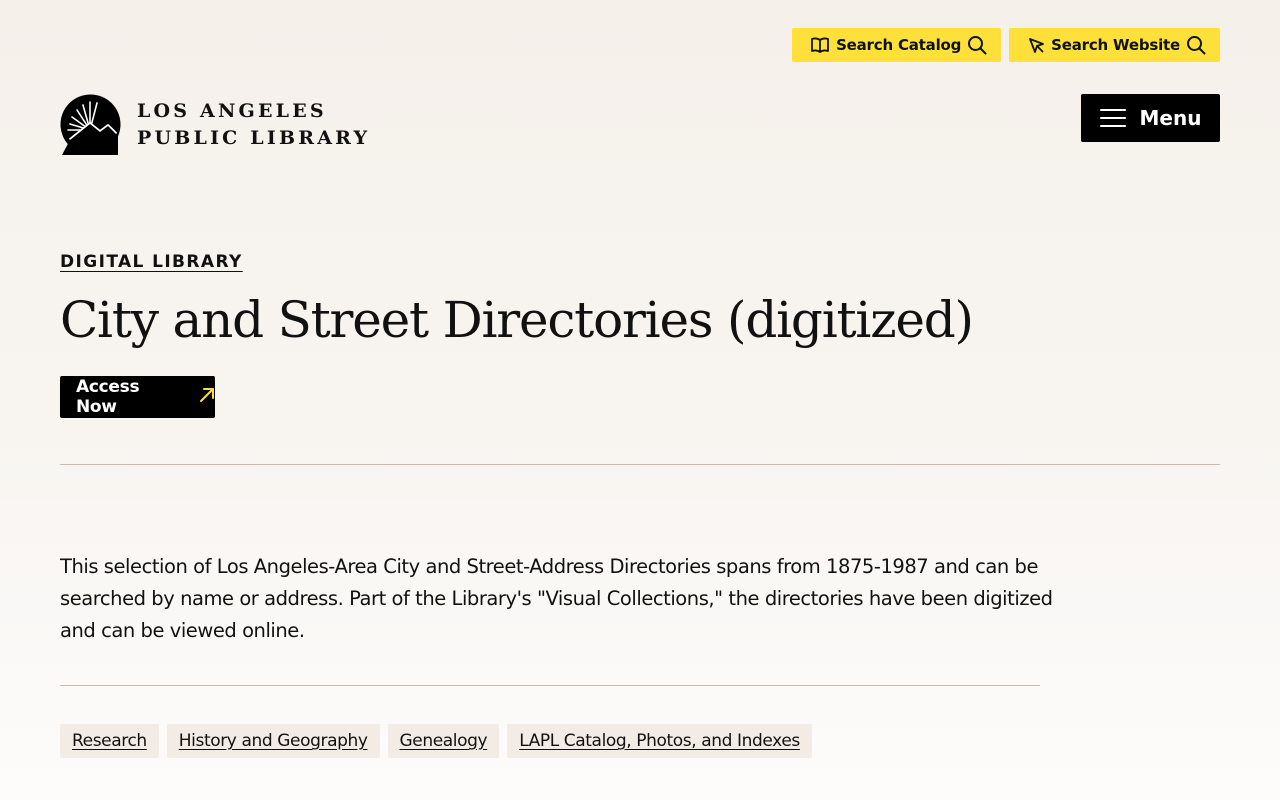 The width and height of the screenshot is (1280, 800). I want to click on lapl-logo-mark-icon, so click(90, 124).